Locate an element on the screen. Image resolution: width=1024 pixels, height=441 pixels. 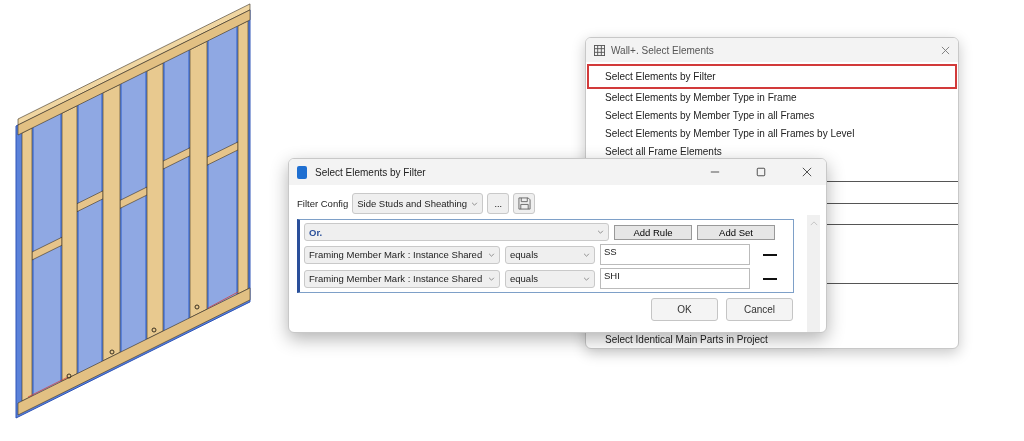
save-icon is located at coordinates (524, 203).